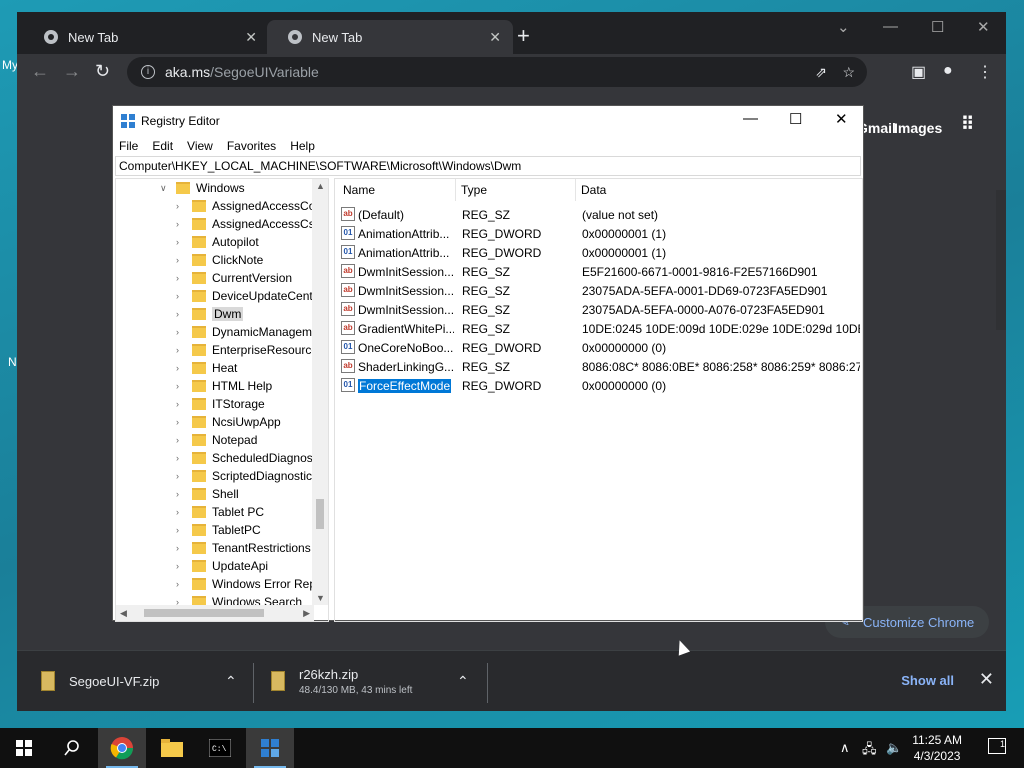 This screenshot has height=768, width=1024. I want to click on title-bar: Registry Editor — ☐ ✕, so click(488, 121).